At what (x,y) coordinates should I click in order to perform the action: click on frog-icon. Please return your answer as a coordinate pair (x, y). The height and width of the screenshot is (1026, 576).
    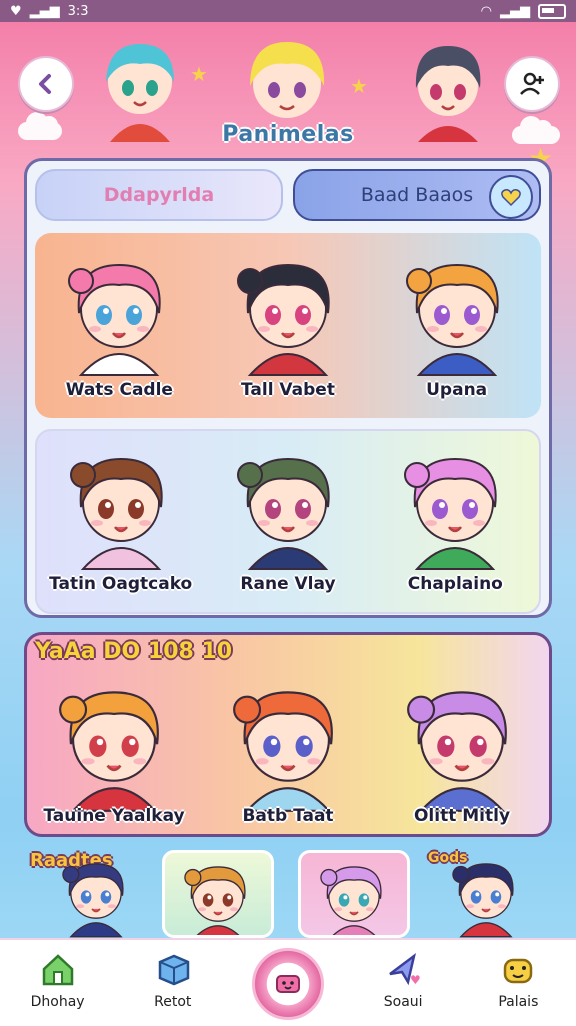
    Looking at the image, I should click on (518, 971).